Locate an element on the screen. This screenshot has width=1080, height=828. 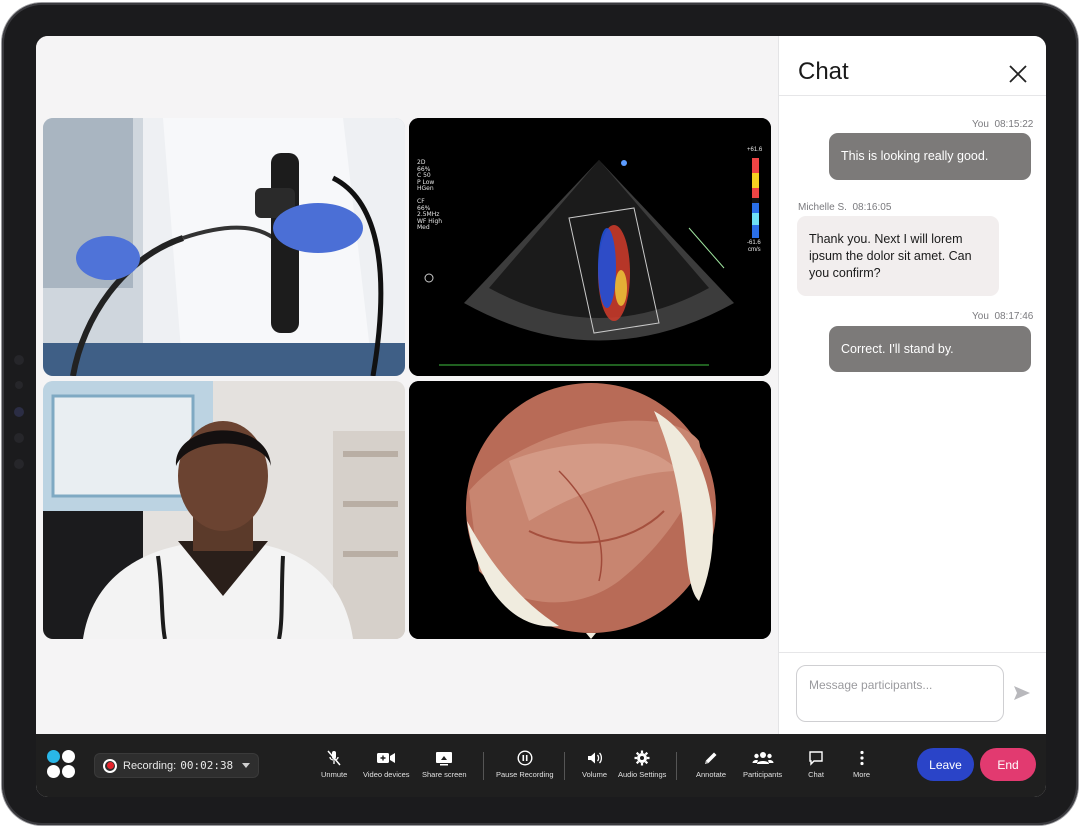
chevron-down-icon is located at coordinates (246, 765).